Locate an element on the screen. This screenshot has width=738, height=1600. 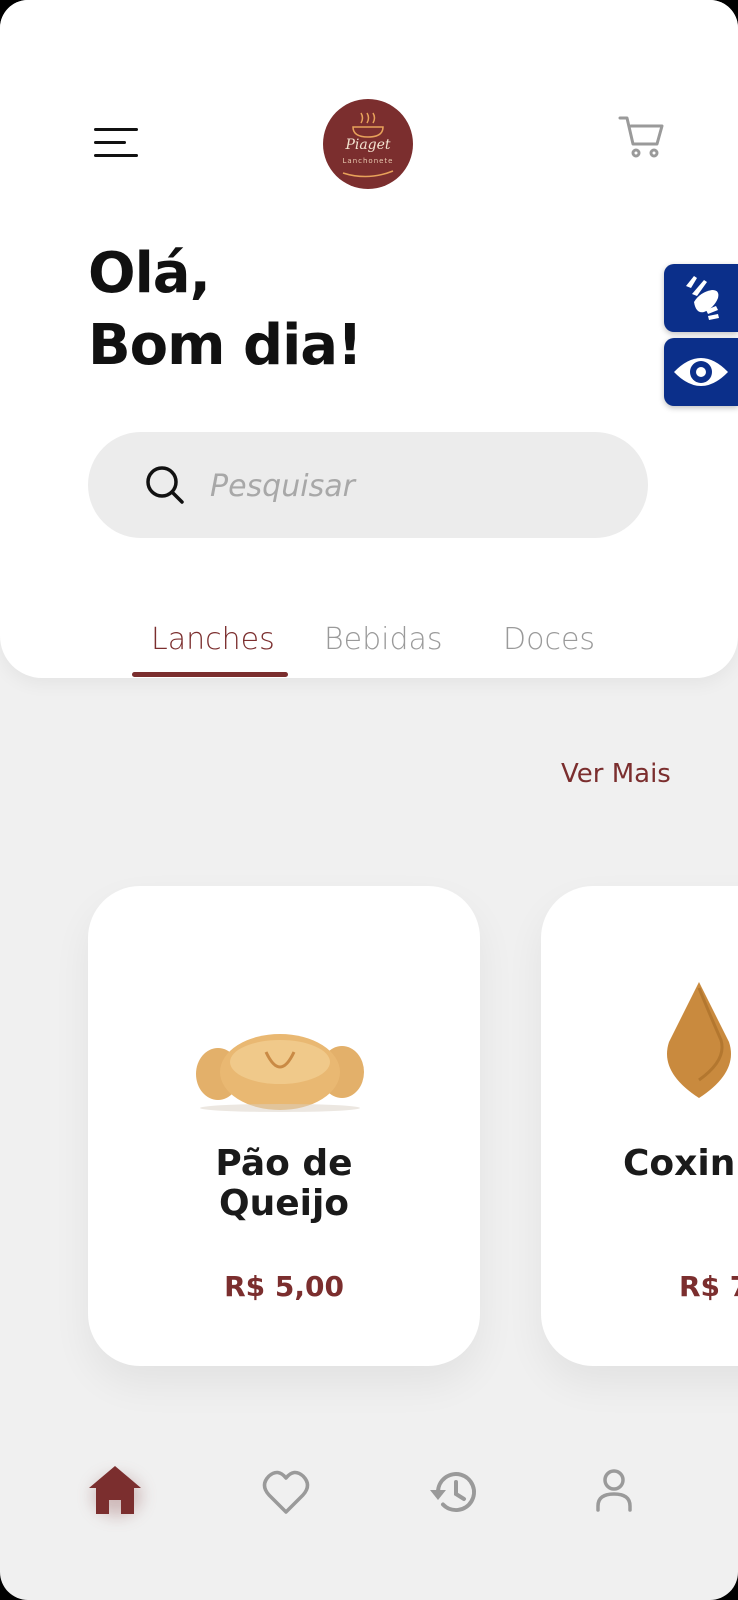
ver-mais-link: Ver Mais is located at coordinates (616, 774).